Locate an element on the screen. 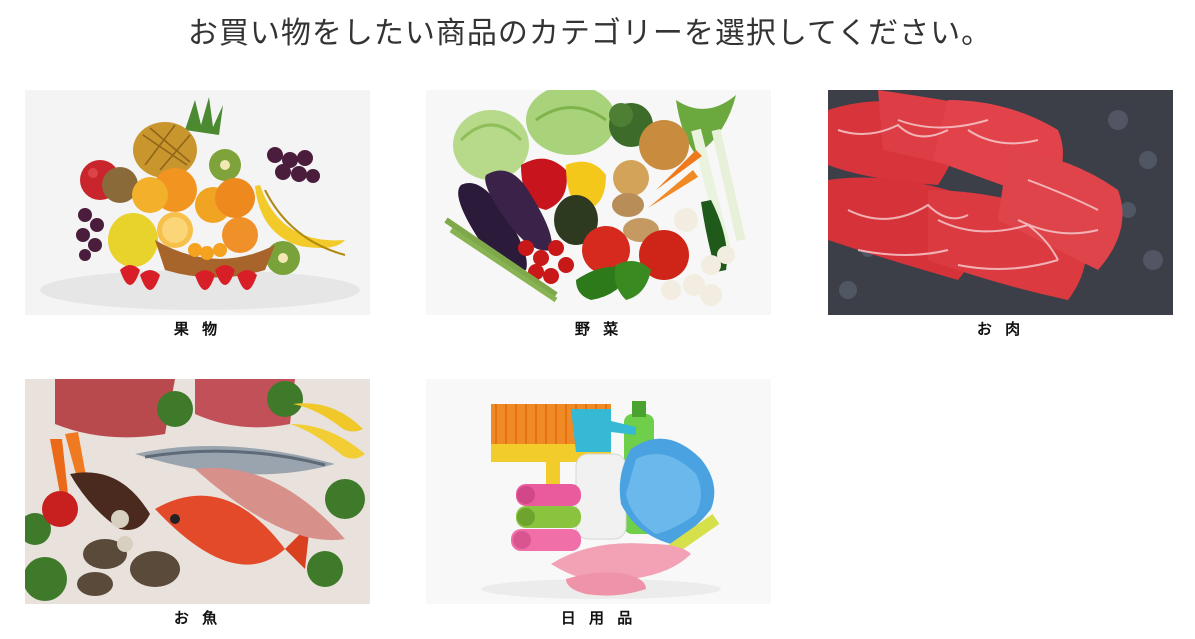 This screenshot has height=639, width=1195. category-card-vegetables: 野 菜 is located at coordinates (598, 216).